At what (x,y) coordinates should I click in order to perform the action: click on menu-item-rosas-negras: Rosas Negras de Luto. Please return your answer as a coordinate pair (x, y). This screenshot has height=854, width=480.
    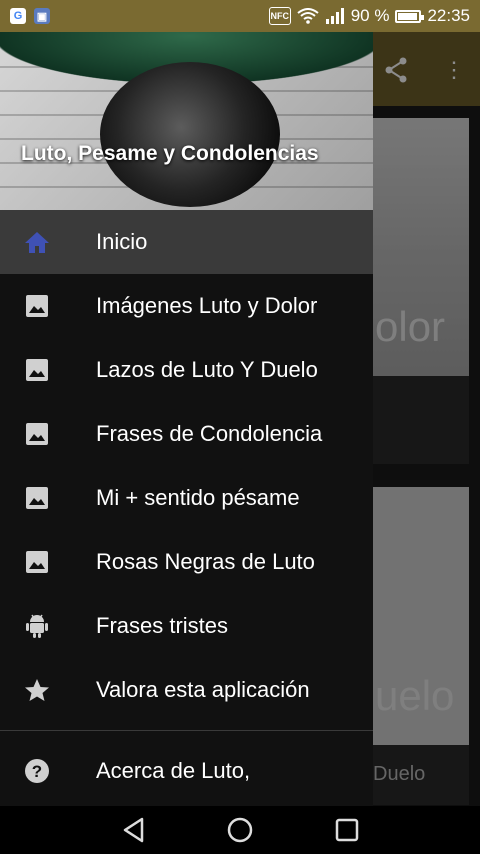
    Looking at the image, I should click on (186, 562).